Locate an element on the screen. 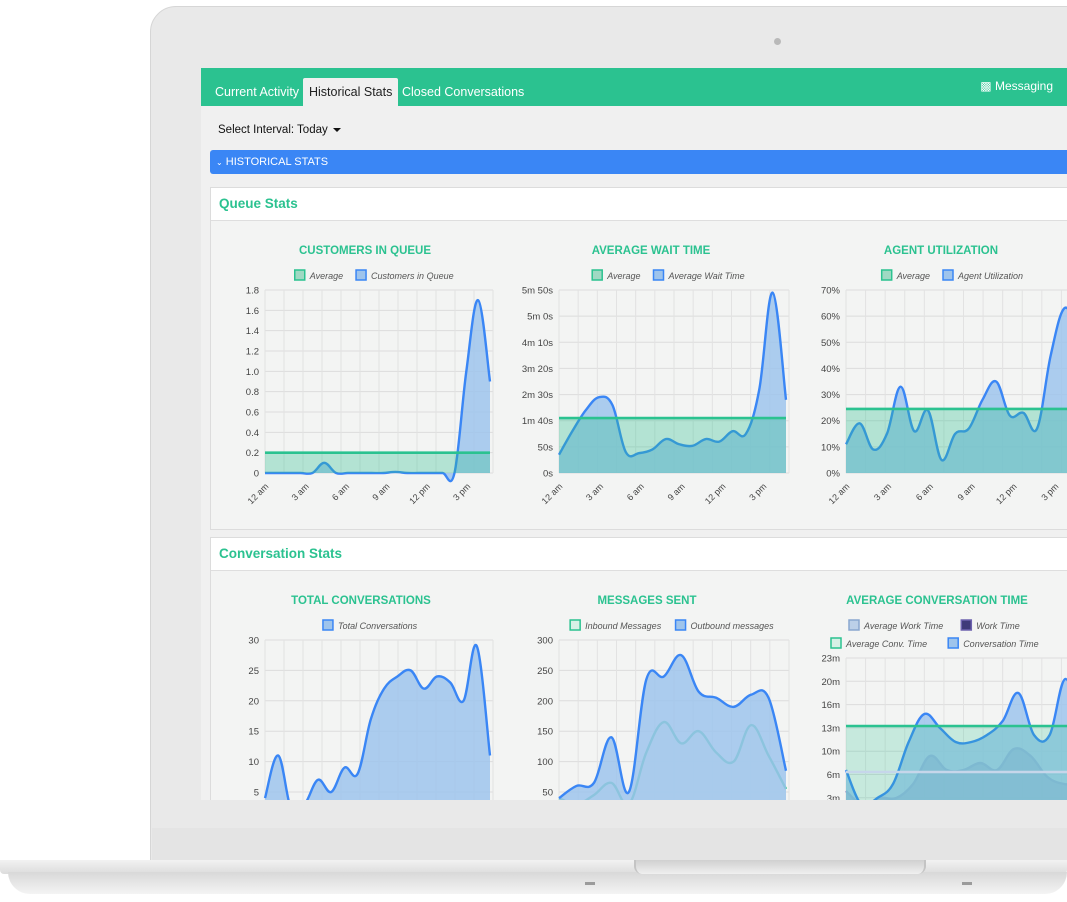  legend-label: Agent Utilization is located at coordinates (990, 276).